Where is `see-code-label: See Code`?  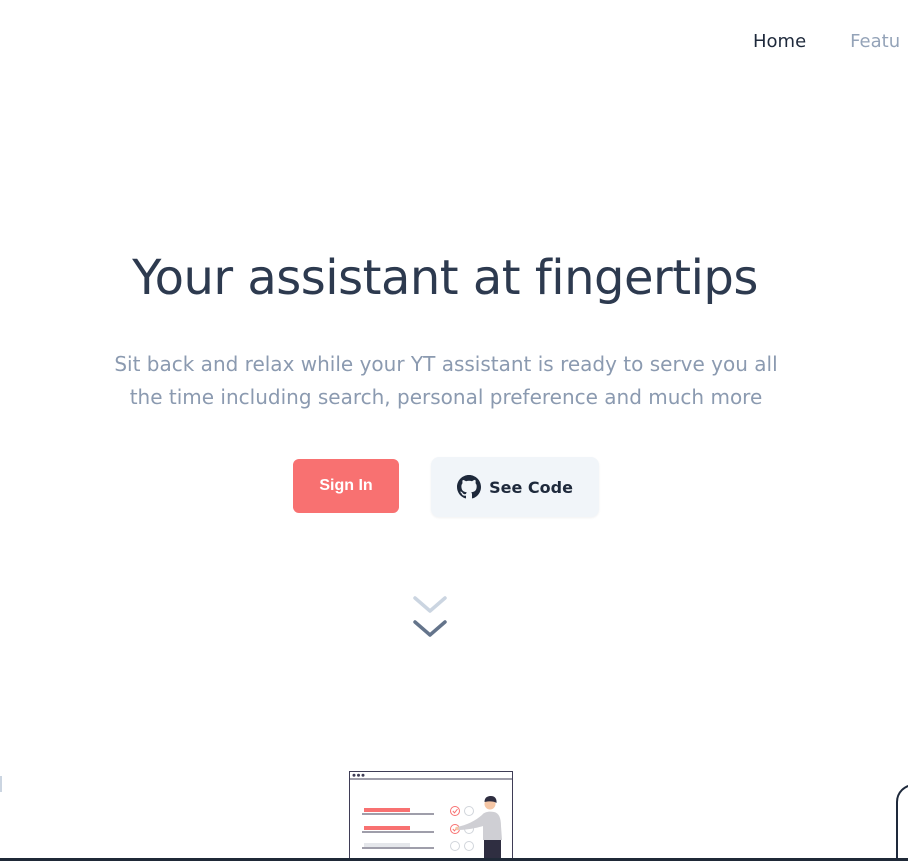 see-code-label: See Code is located at coordinates (531, 487).